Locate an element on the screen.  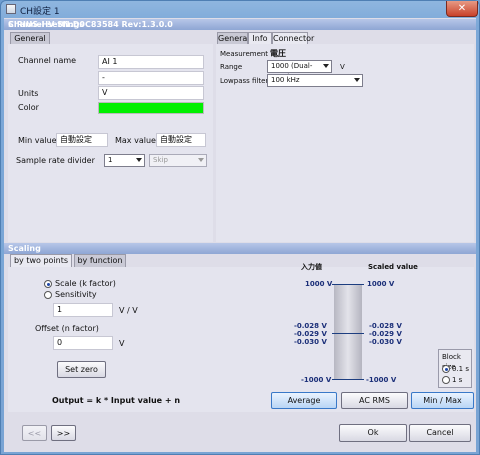
channel-name-label: Channel name is located at coordinates (47, 60).